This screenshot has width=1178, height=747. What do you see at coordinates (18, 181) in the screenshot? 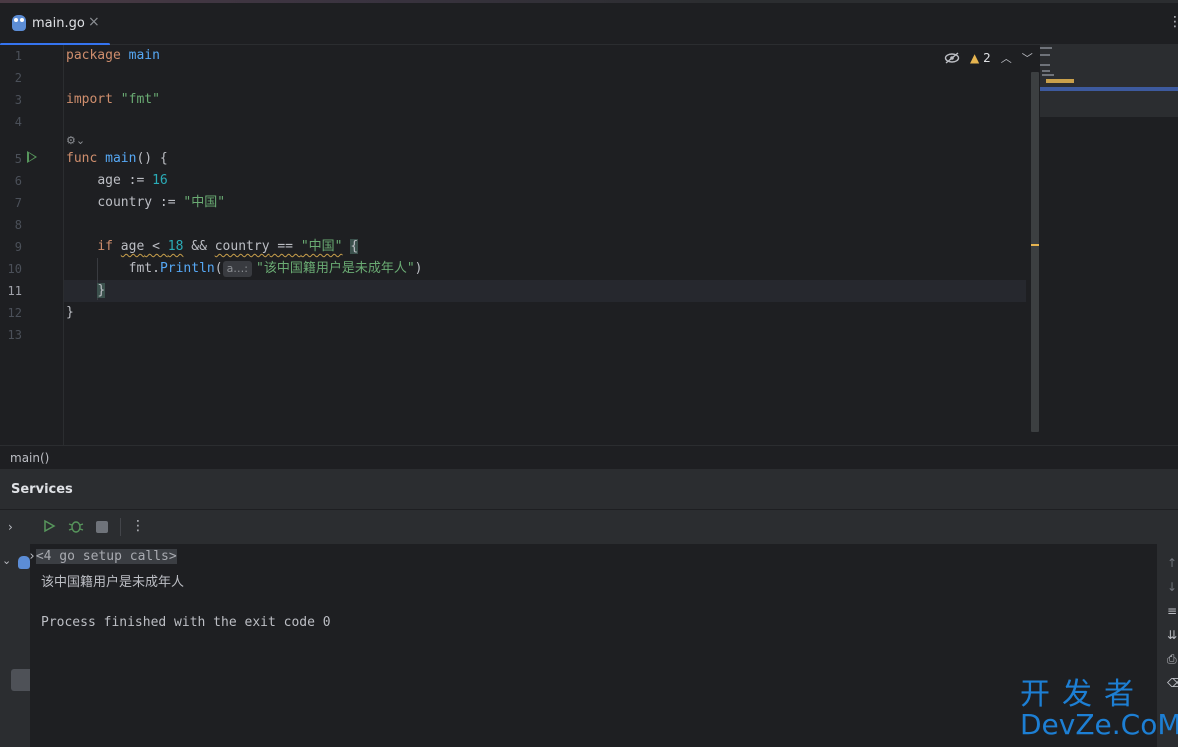
I see `line-number: 6` at bounding box center [18, 181].